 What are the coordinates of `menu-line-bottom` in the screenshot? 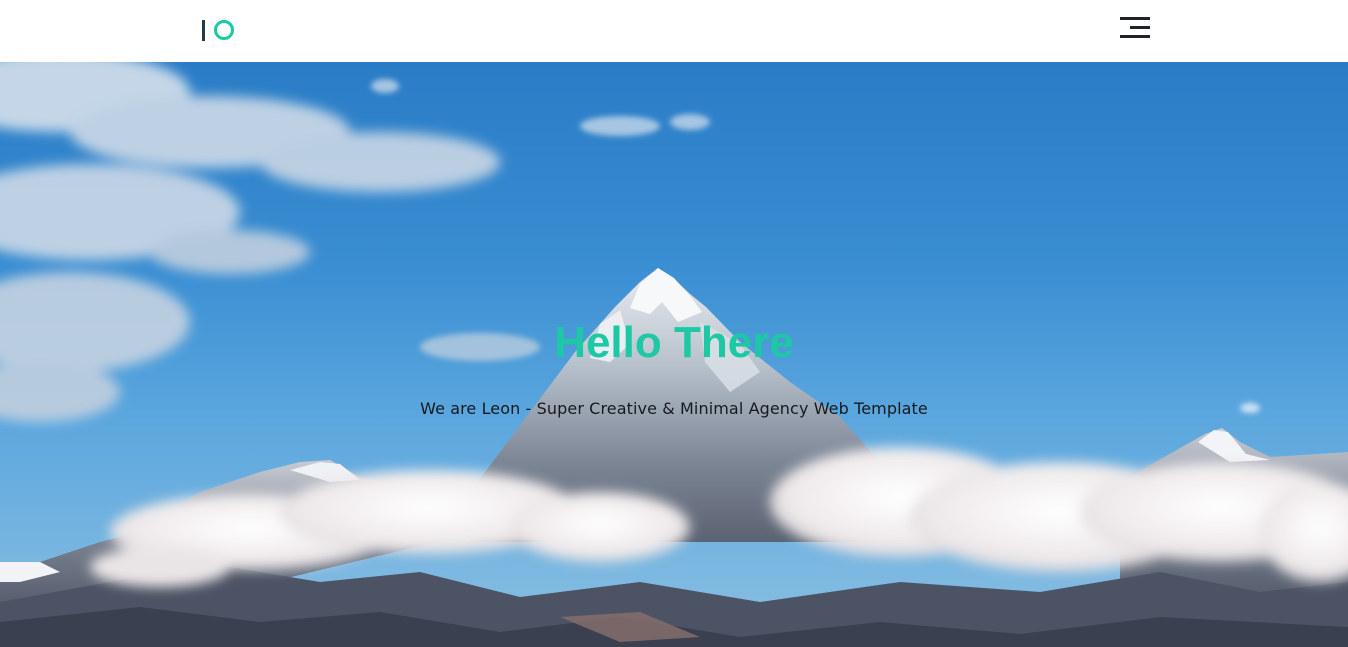 It's located at (1135, 36).